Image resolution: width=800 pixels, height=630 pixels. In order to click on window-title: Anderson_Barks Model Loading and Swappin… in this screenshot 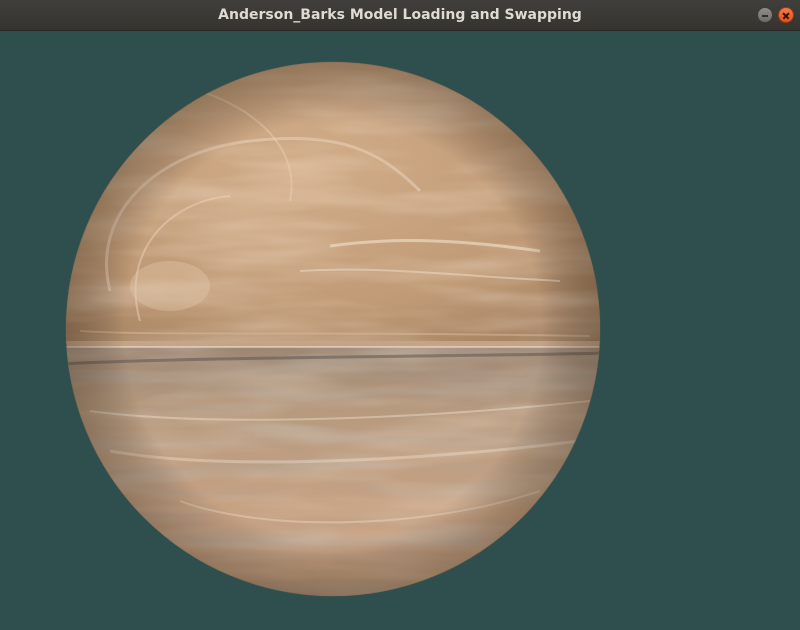, I will do `click(400, 15)`.